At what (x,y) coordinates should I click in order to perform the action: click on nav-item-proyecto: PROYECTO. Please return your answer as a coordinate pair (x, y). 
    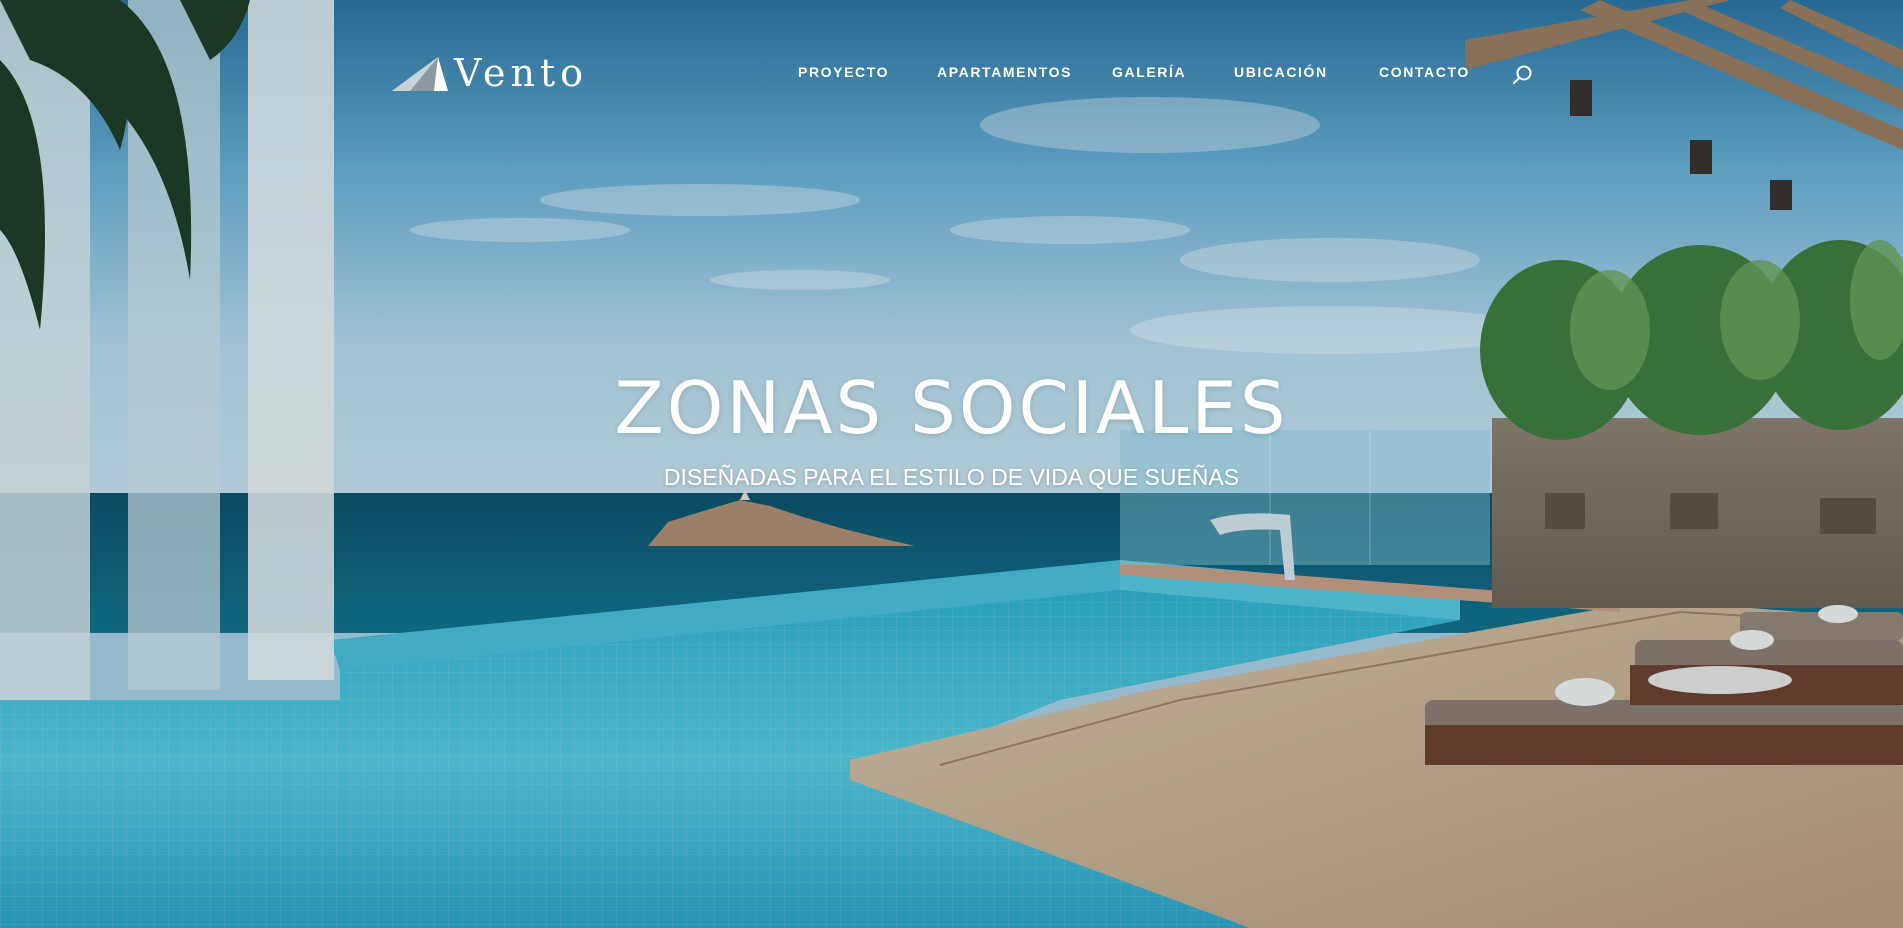
    Looking at the image, I should click on (843, 72).